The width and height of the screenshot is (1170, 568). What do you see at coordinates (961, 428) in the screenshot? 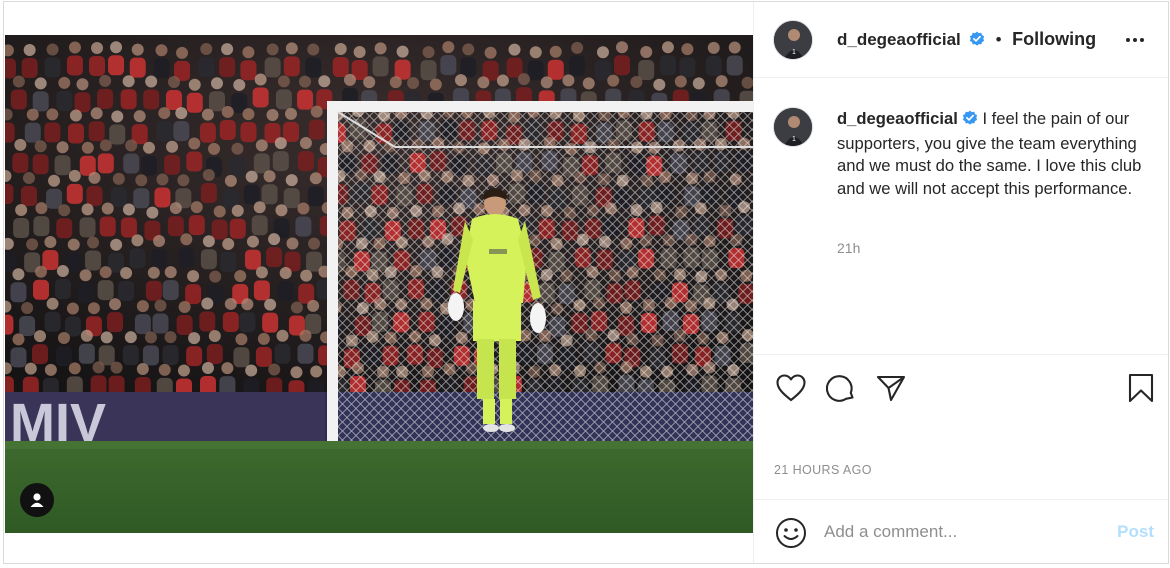
I see `action-bar` at bounding box center [961, 428].